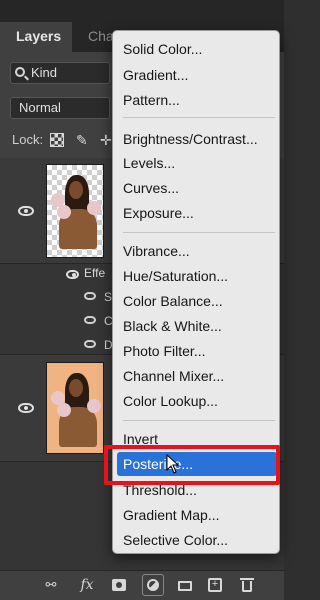 This screenshot has width=320, height=600. What do you see at coordinates (247, 585) in the screenshot?
I see `trash-icon` at bounding box center [247, 585].